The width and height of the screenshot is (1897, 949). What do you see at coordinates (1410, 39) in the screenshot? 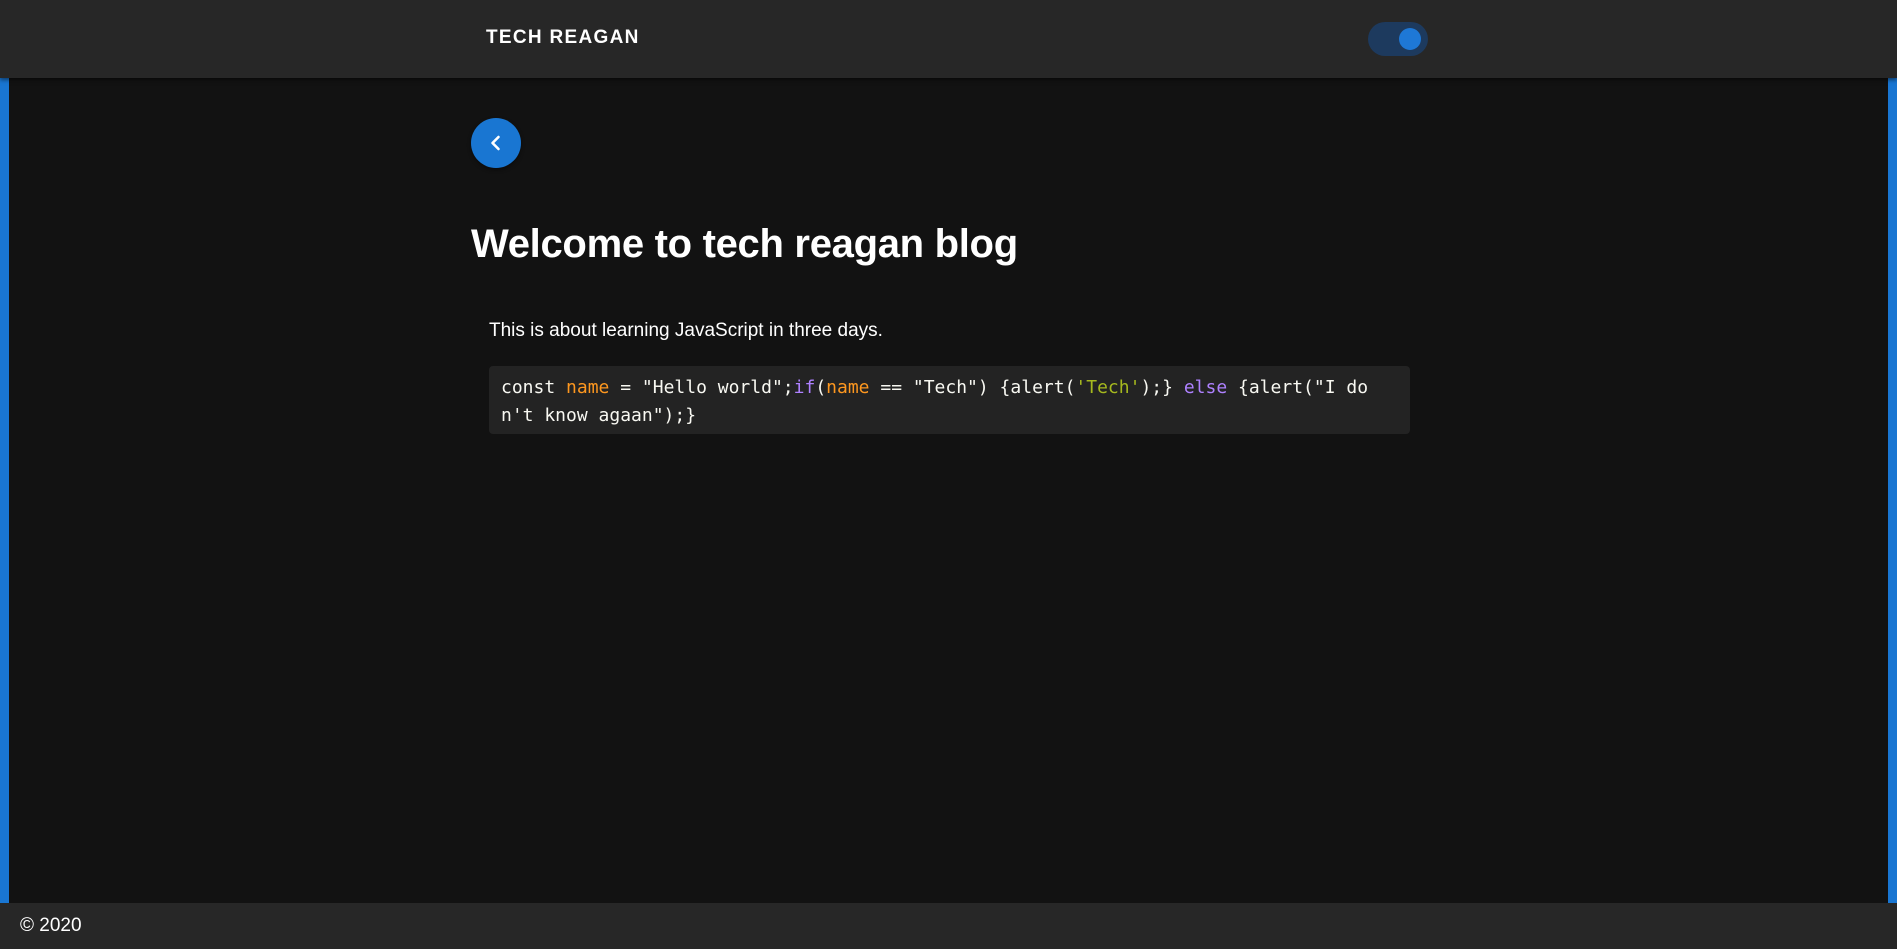
I see `toggle-knob` at bounding box center [1410, 39].